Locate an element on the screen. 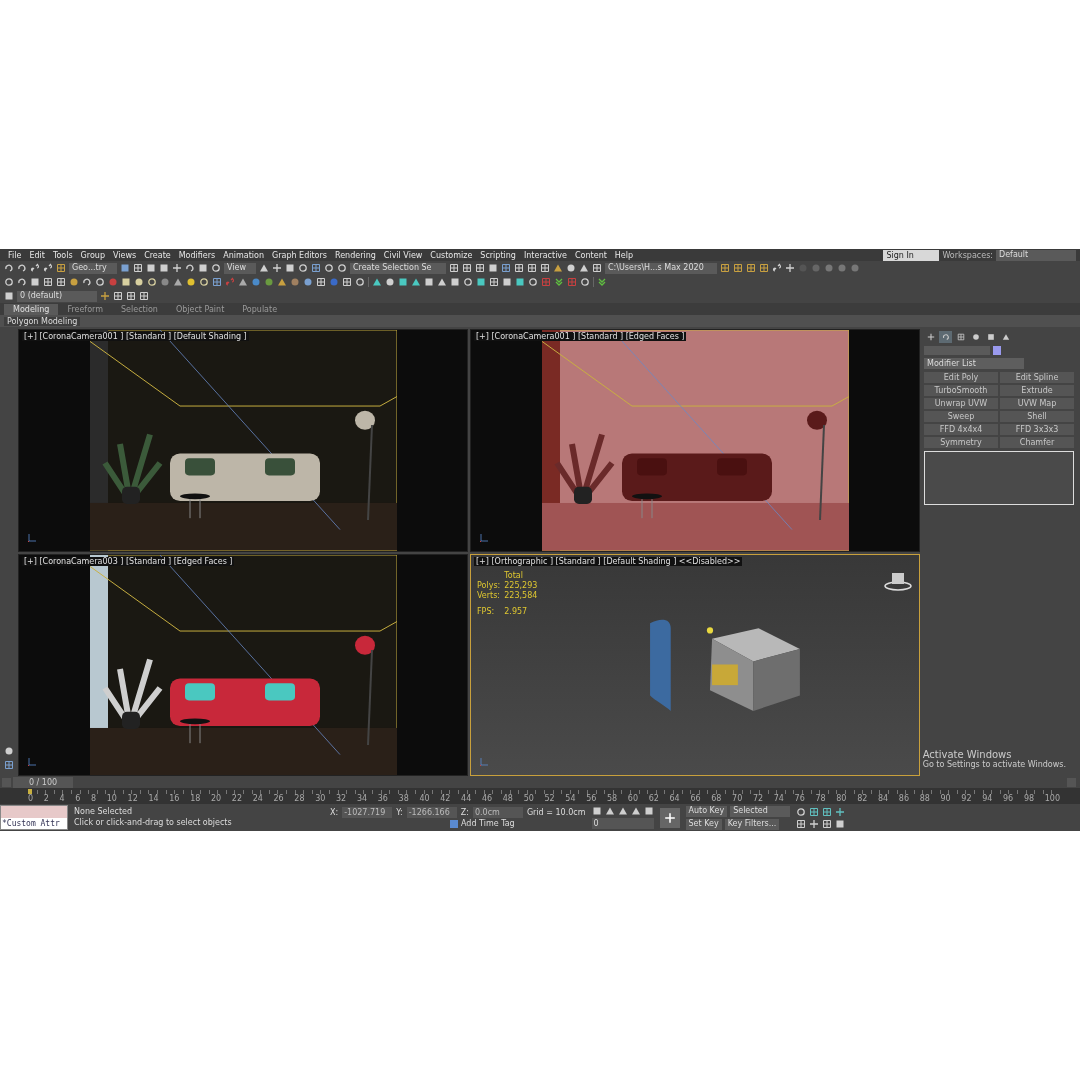  viewport: [+] [Orthographic ] [Standard ] [Default Shading ] <<Disabled>> Total Polys: 225,293 Verts: 223,584 FPS: 2.957 is located at coordinates (695, 664).